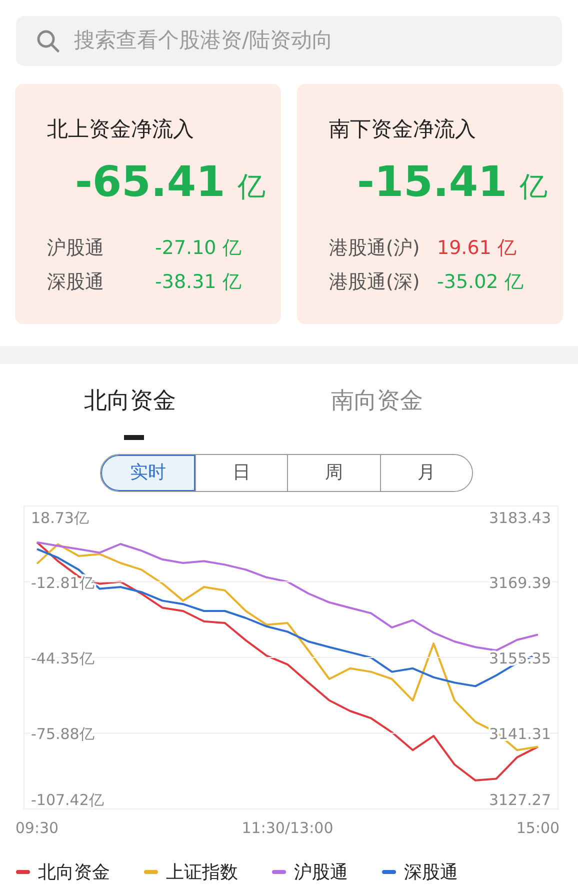 Image resolution: width=578 pixels, height=894 pixels. Describe the element at coordinates (202, 872) in the screenshot. I see `legend-label: 上证指数` at that location.